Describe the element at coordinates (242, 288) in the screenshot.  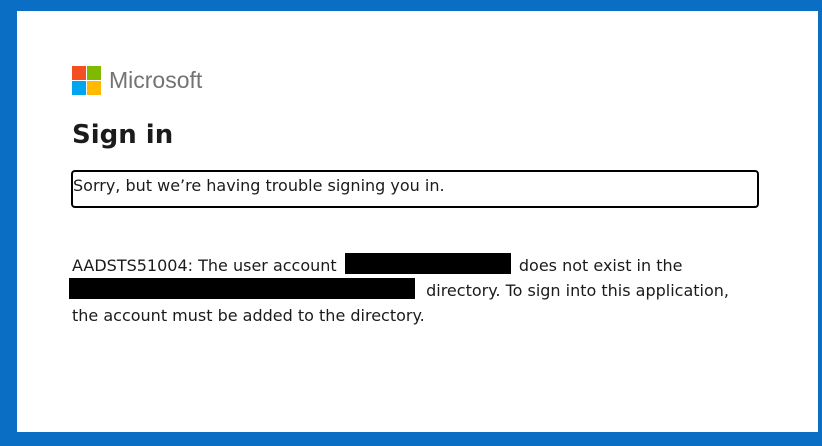
I see `redacted-directory-name` at that location.